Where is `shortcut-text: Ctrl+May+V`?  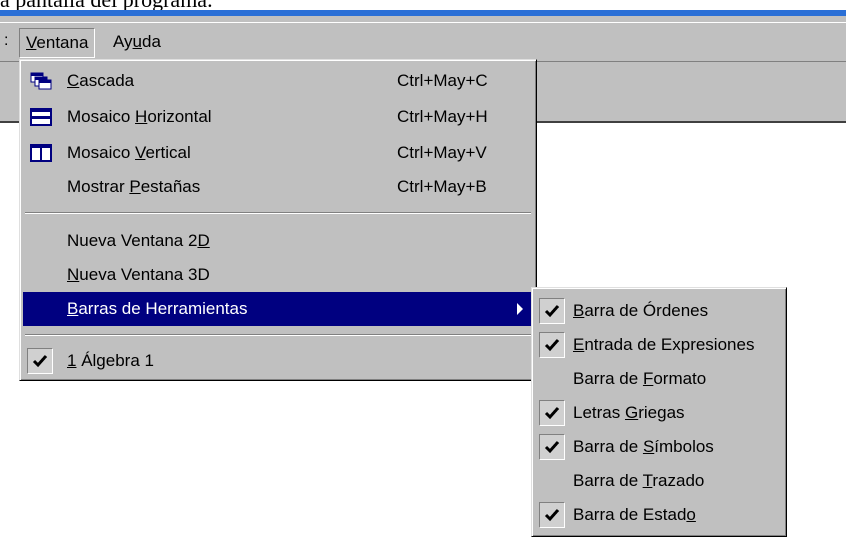 shortcut-text: Ctrl+May+V is located at coordinates (442, 152).